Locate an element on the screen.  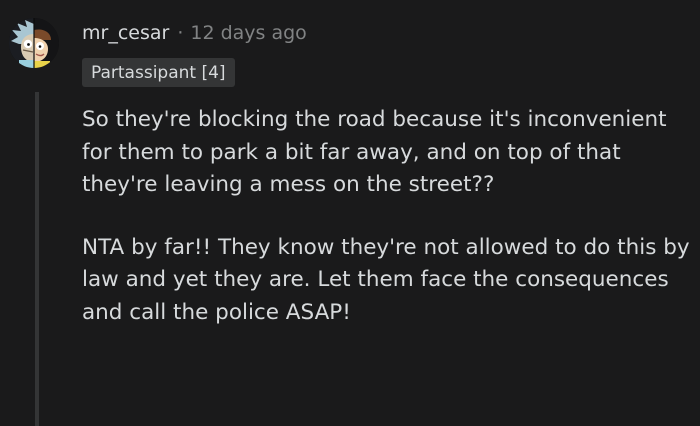
author-username: mr_cesar is located at coordinates (125, 33).